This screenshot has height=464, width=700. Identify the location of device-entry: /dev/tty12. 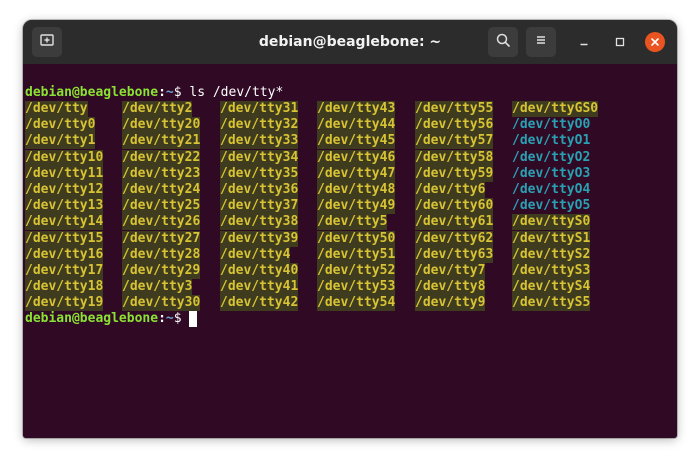
(64, 190).